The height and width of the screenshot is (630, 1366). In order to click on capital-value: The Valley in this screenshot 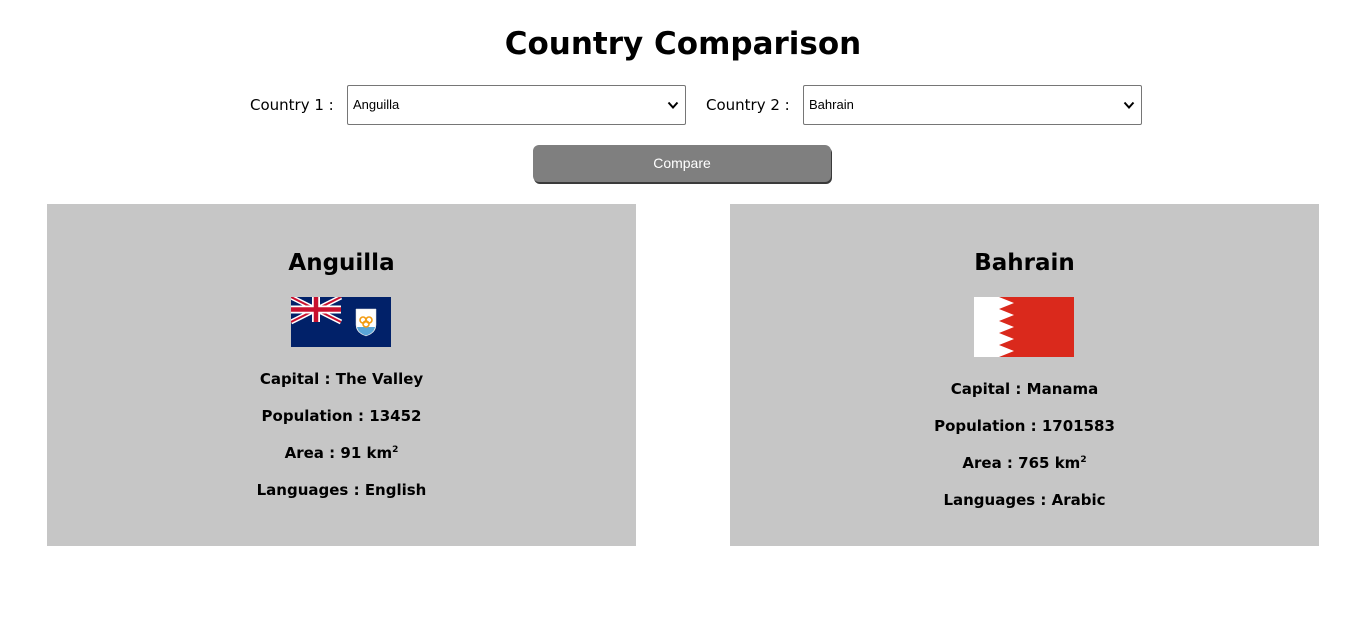, I will do `click(379, 379)`.